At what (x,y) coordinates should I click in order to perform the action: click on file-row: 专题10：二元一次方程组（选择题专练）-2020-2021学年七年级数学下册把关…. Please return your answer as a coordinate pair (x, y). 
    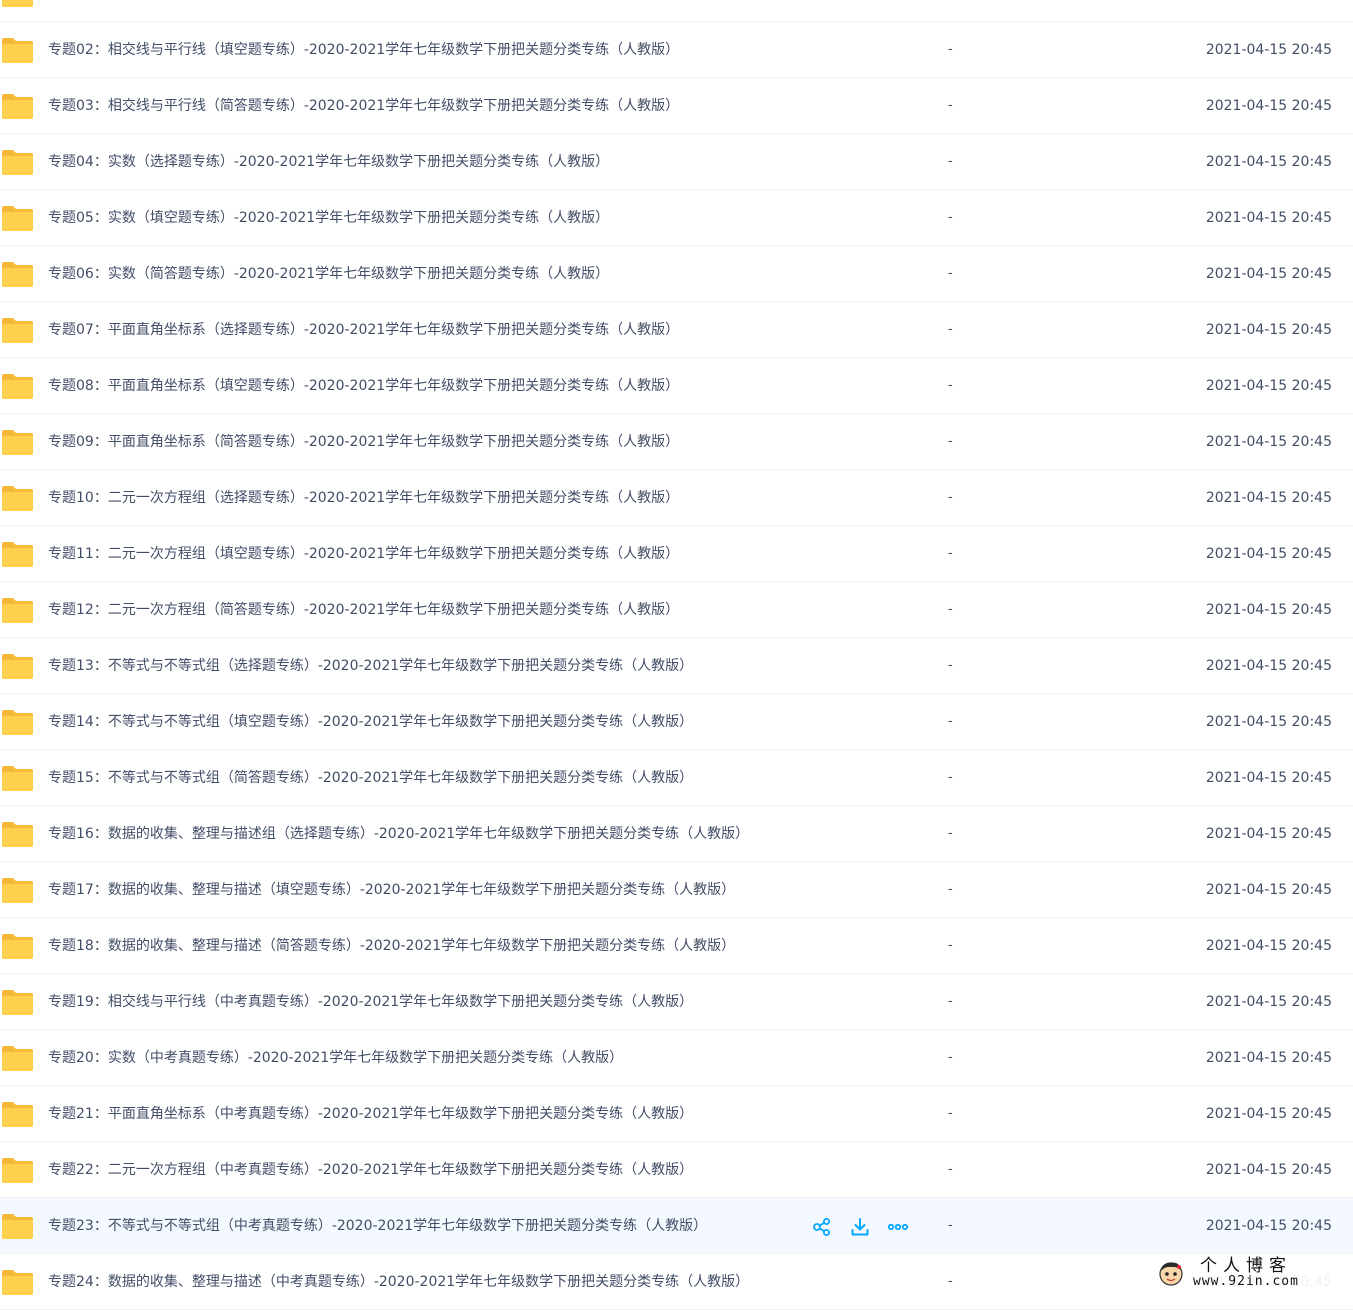
    Looking at the image, I should click on (676, 498).